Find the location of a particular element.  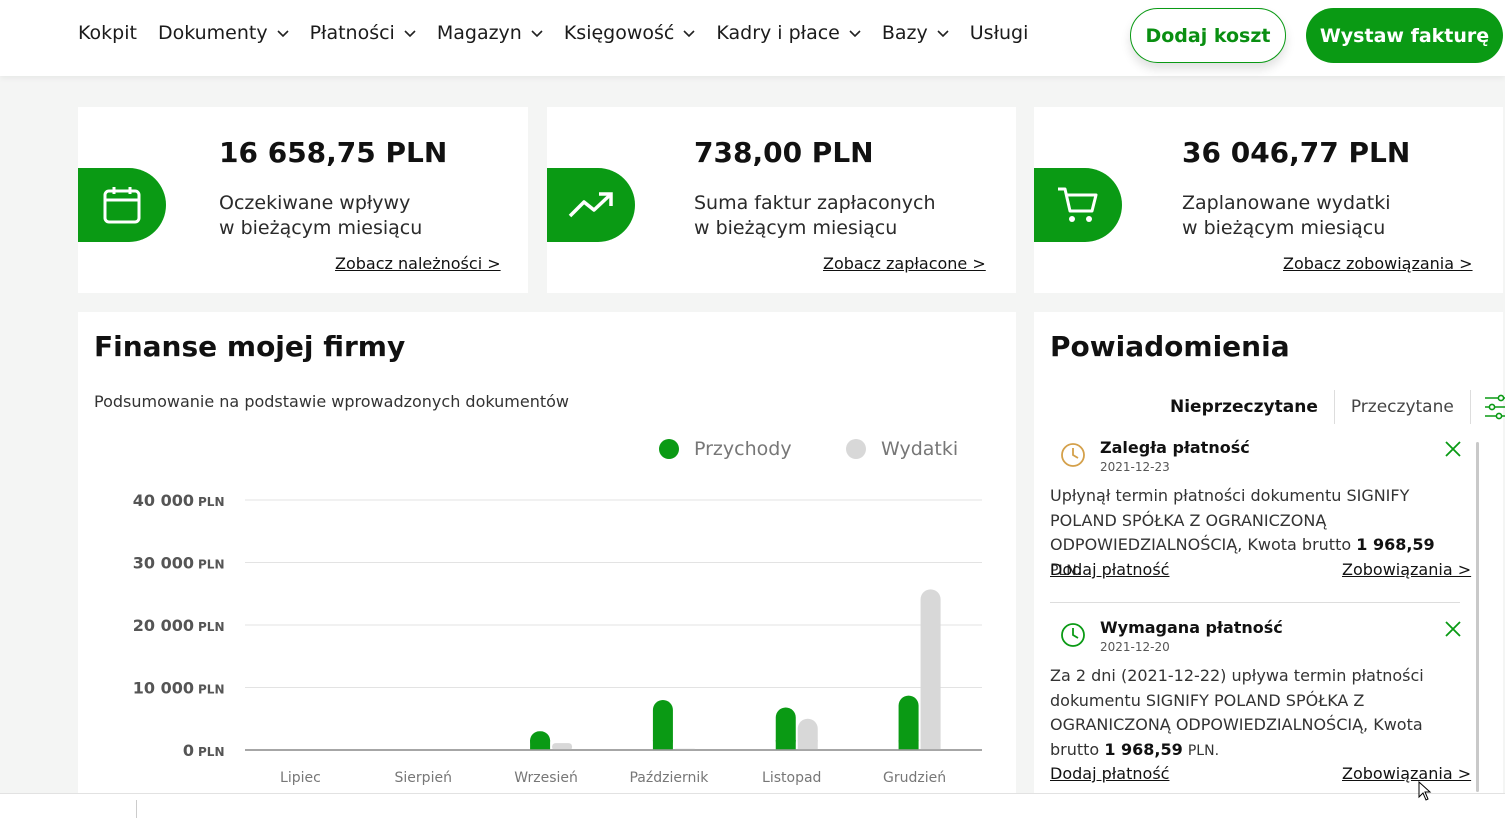

view-receivables-link: Zobacz należności > is located at coordinates (418, 263).